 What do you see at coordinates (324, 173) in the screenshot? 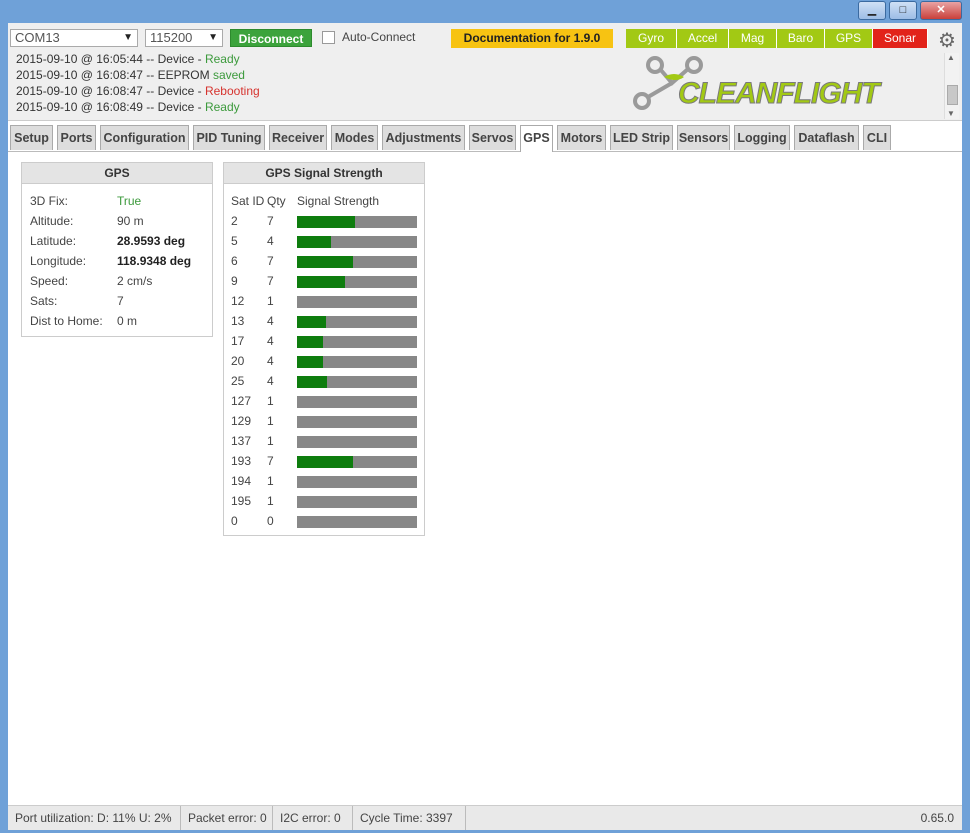
I see `signal-panel-title: GPS Signal Strength` at bounding box center [324, 173].